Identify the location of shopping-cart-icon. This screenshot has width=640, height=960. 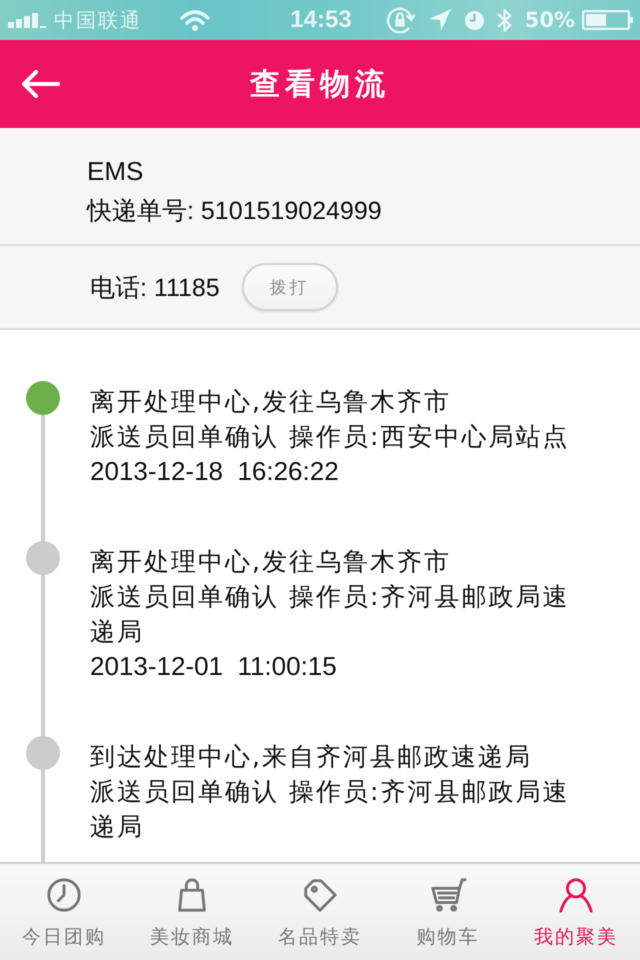
(448, 895).